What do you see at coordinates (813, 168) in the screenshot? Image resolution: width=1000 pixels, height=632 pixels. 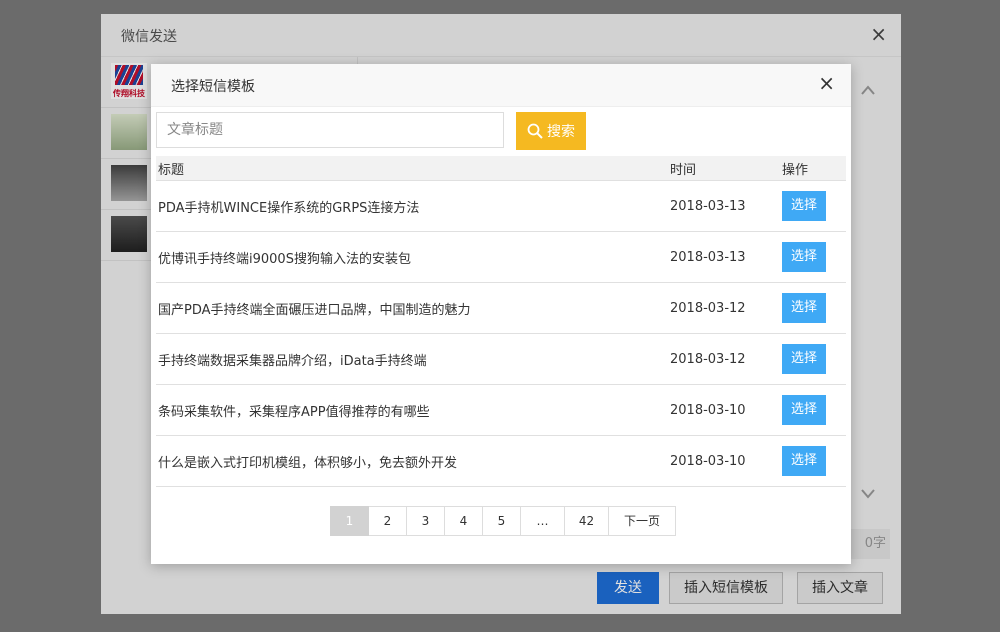 I see `column-header-action: 操作` at bounding box center [813, 168].